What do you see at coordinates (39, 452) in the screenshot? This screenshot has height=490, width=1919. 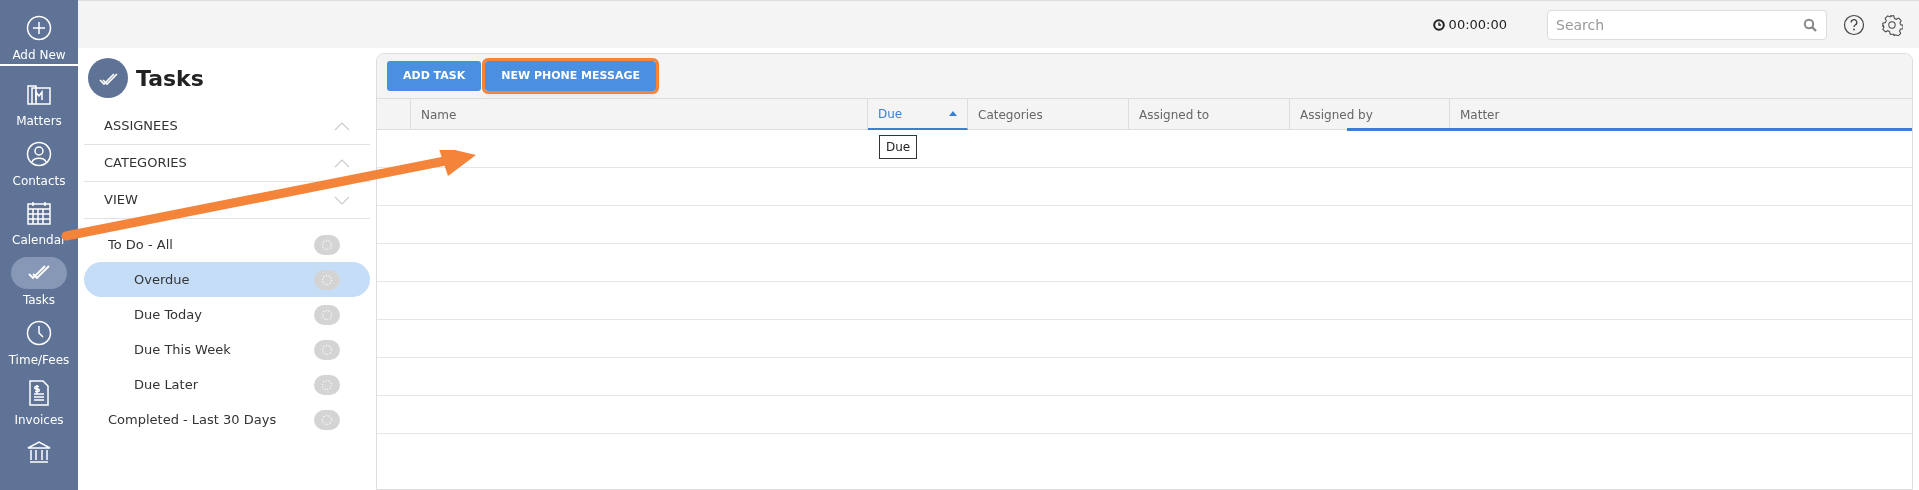 I see `bank-icon` at bounding box center [39, 452].